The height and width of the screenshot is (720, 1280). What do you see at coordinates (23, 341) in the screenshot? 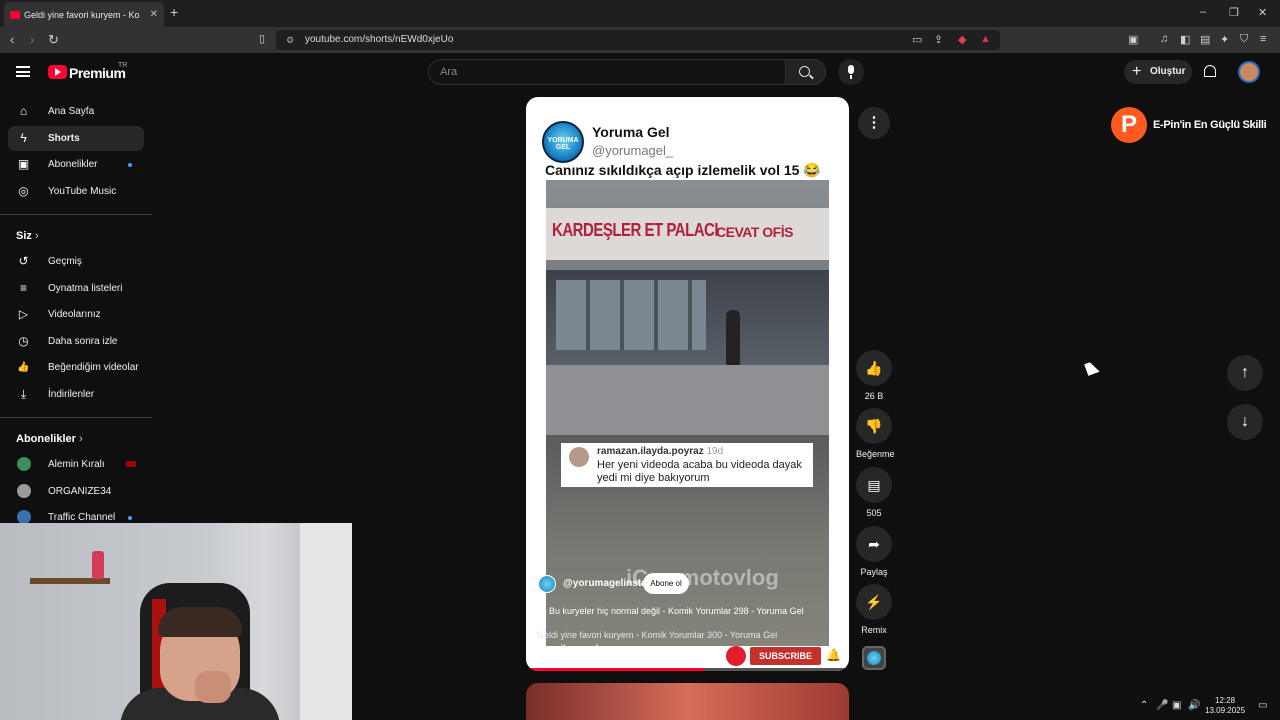
I see `watch-later-icon: ◷` at bounding box center [23, 341].